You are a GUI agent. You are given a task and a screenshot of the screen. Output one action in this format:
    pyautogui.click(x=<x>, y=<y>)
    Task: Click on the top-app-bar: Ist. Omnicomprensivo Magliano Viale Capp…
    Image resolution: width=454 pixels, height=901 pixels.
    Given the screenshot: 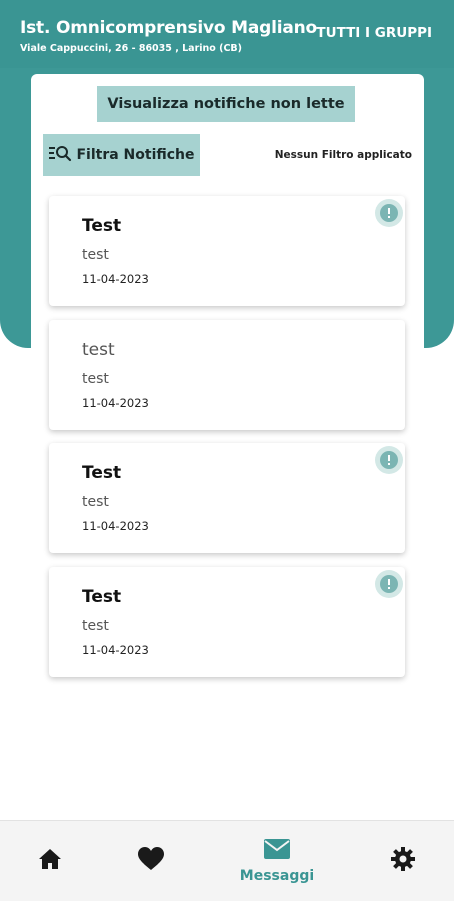 What is the action you would take?
    pyautogui.click(x=227, y=34)
    